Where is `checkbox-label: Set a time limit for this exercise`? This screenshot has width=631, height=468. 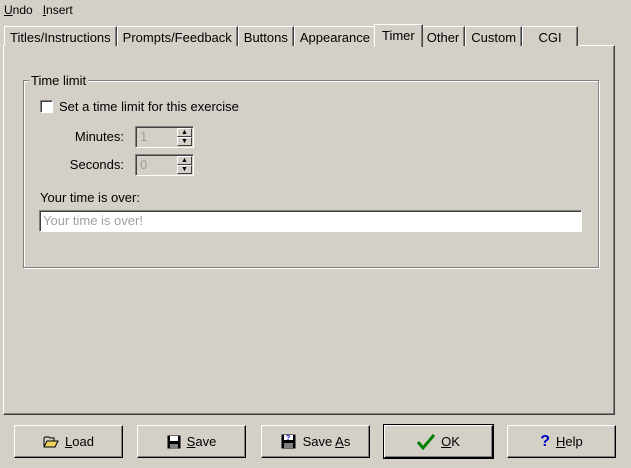 checkbox-label: Set a time limit for this exercise is located at coordinates (149, 106).